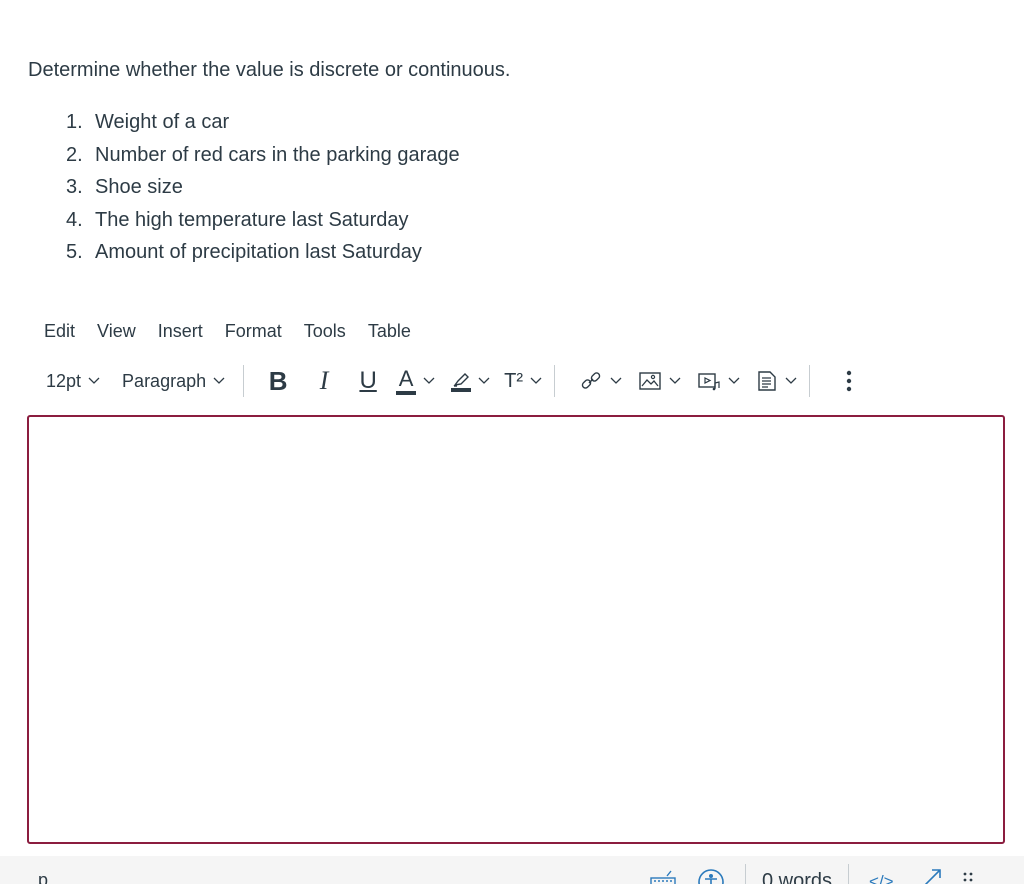 The height and width of the screenshot is (884, 1024). What do you see at coordinates (258, 252) in the screenshot?
I see `list-item-text: Amount of precipitation last Saturday` at bounding box center [258, 252].